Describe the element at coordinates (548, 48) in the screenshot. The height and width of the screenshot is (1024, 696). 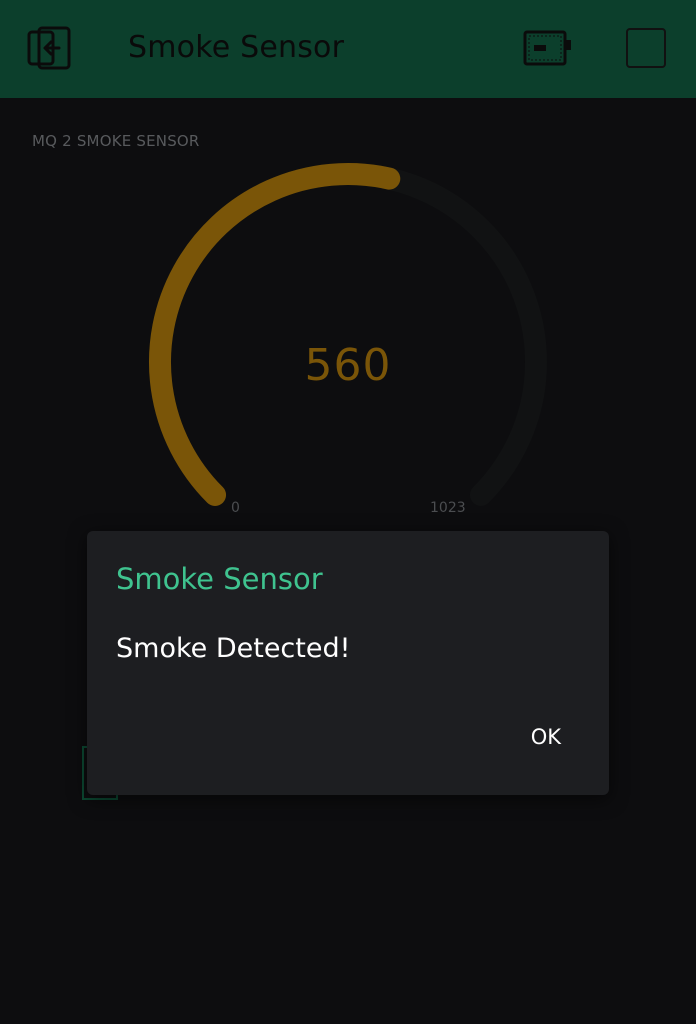
I see `device-battery-icon` at that location.